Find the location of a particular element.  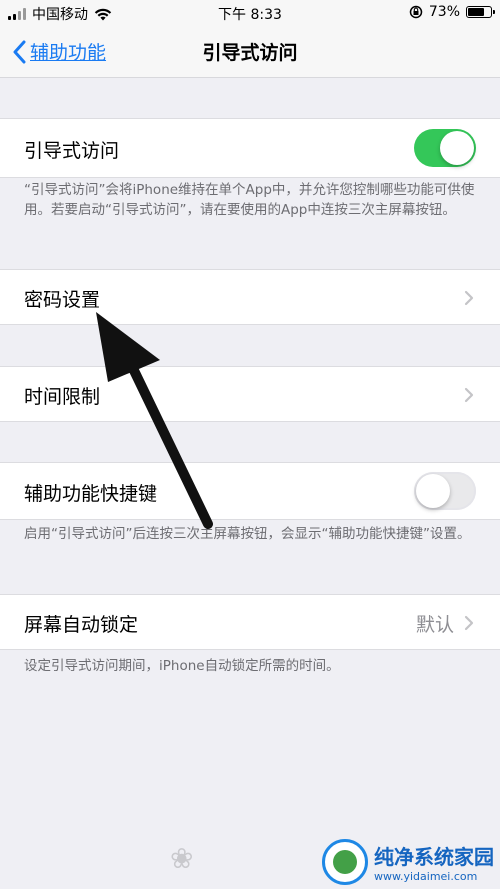

paw-watermark-icon: ❀ is located at coordinates (182, 858).